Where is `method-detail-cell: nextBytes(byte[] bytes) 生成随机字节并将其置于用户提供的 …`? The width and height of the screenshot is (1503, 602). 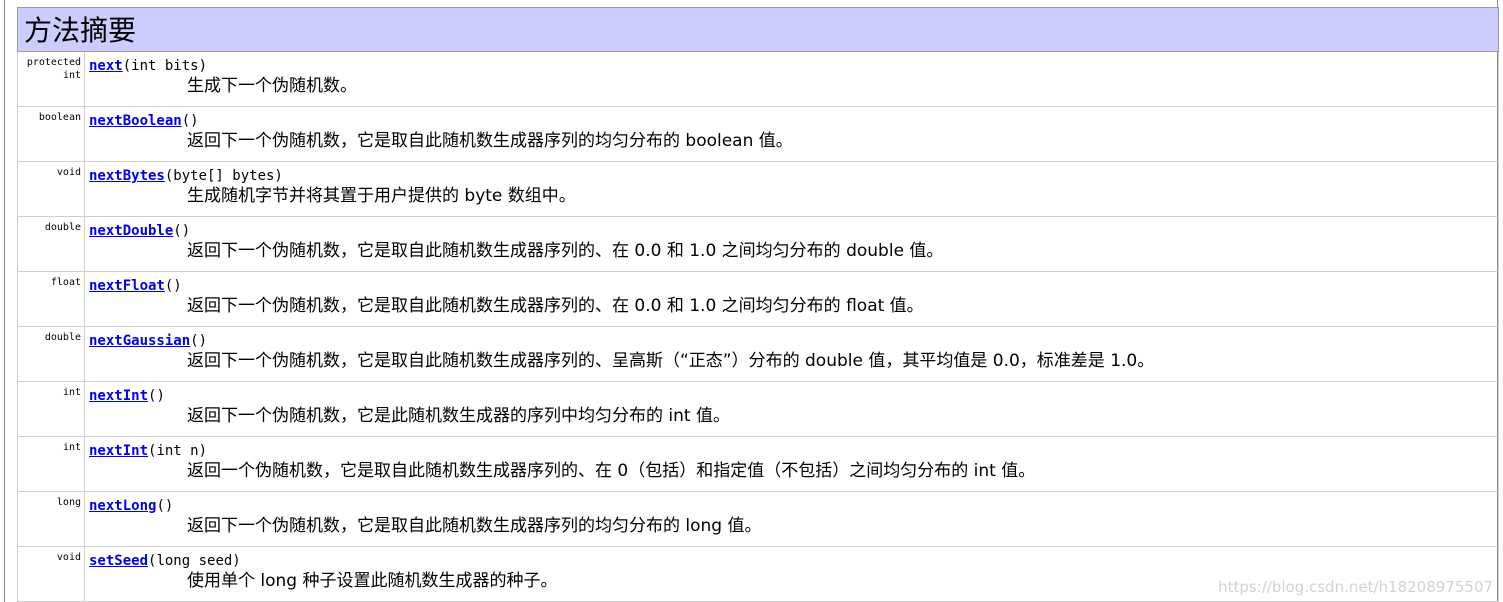 method-detail-cell: nextBytes(byte[] bytes) 生成随机字节并将其置于用户提供的 … is located at coordinates (791, 189).